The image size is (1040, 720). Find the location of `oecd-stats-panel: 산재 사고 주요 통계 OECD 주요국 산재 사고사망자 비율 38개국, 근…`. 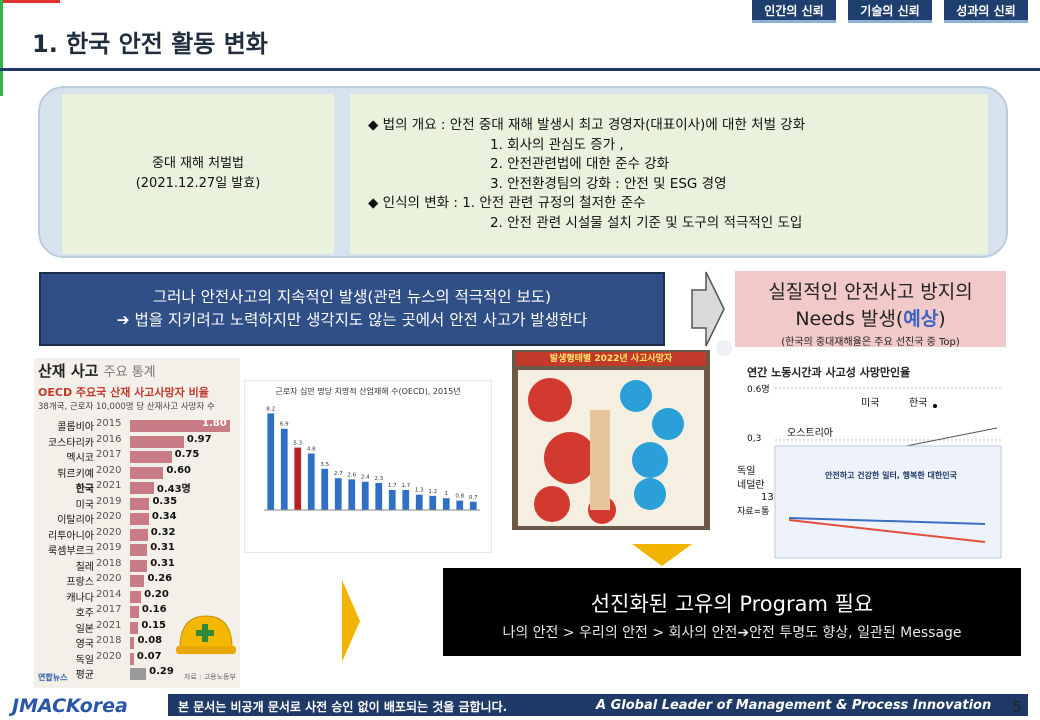

oecd-stats-panel: 산재 사고 주요 통계 OECD 주요국 산재 사고사망자 비율 38개국, 근… is located at coordinates (137, 523).